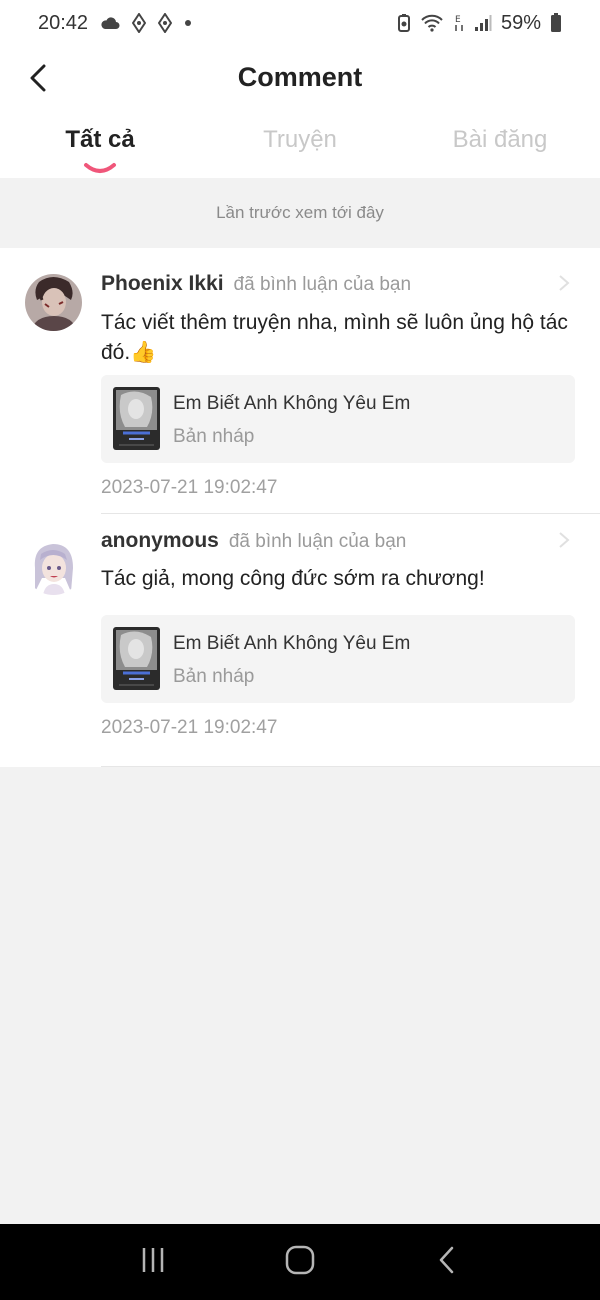  I want to click on comment-username: anonymous, so click(160, 541).